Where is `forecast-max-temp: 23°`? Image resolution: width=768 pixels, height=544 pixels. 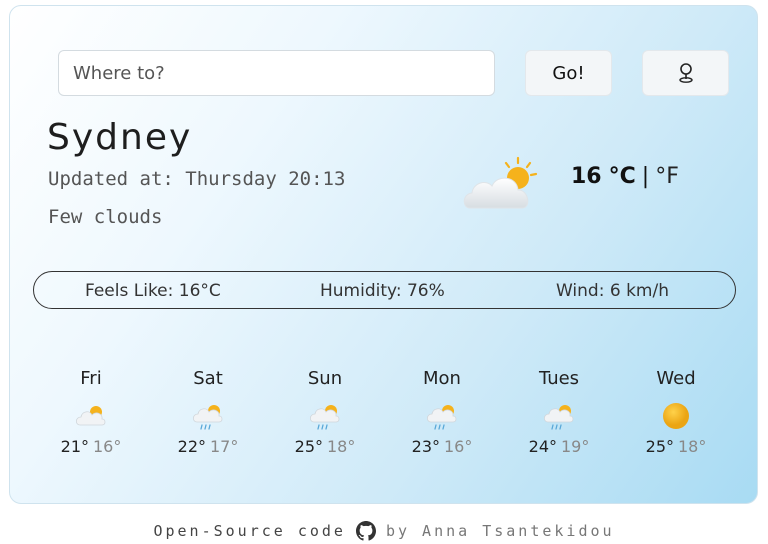
forecast-max-temp: 23° is located at coordinates (425, 446).